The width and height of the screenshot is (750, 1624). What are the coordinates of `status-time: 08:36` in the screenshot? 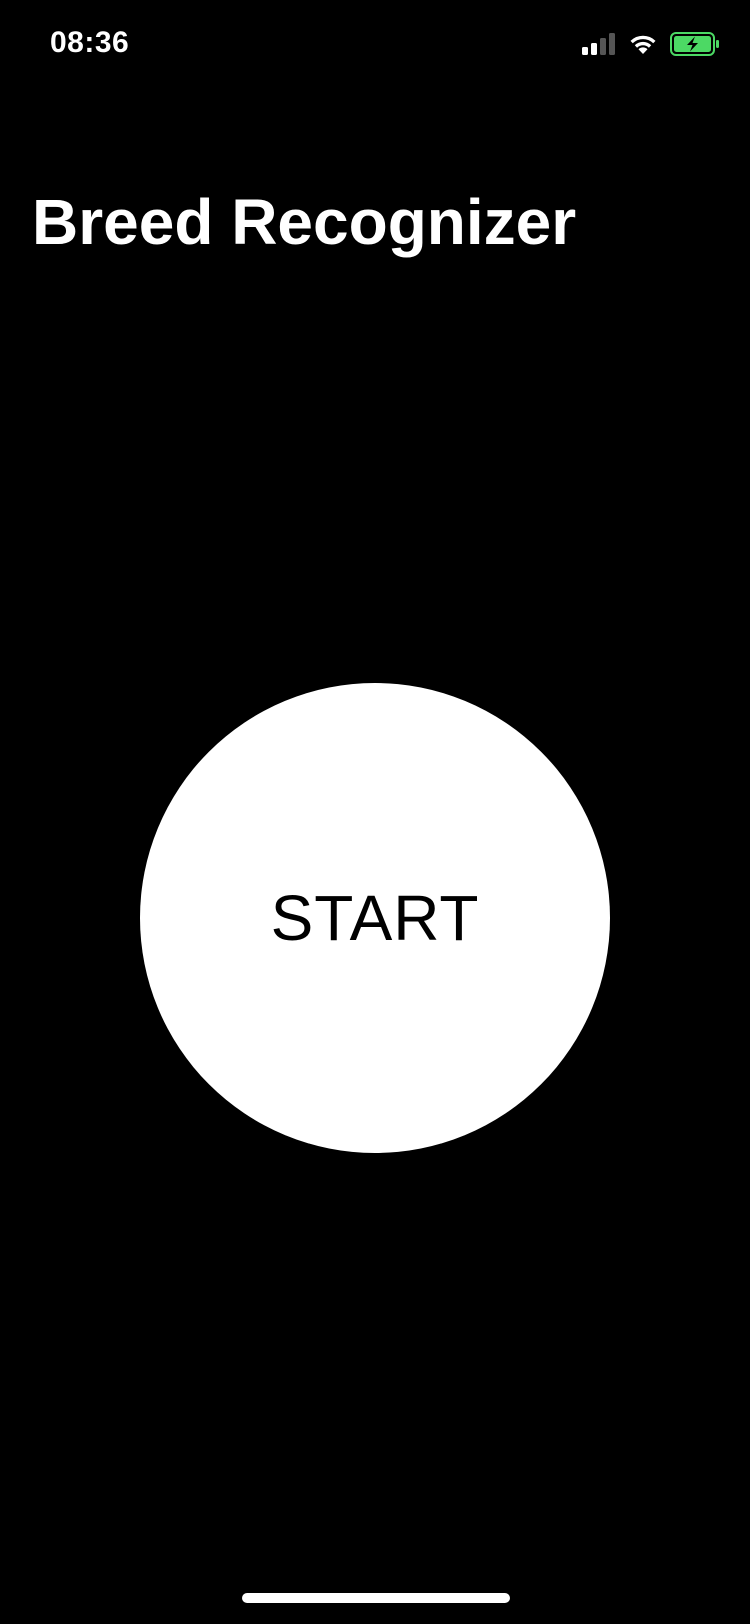 It's located at (90, 42).